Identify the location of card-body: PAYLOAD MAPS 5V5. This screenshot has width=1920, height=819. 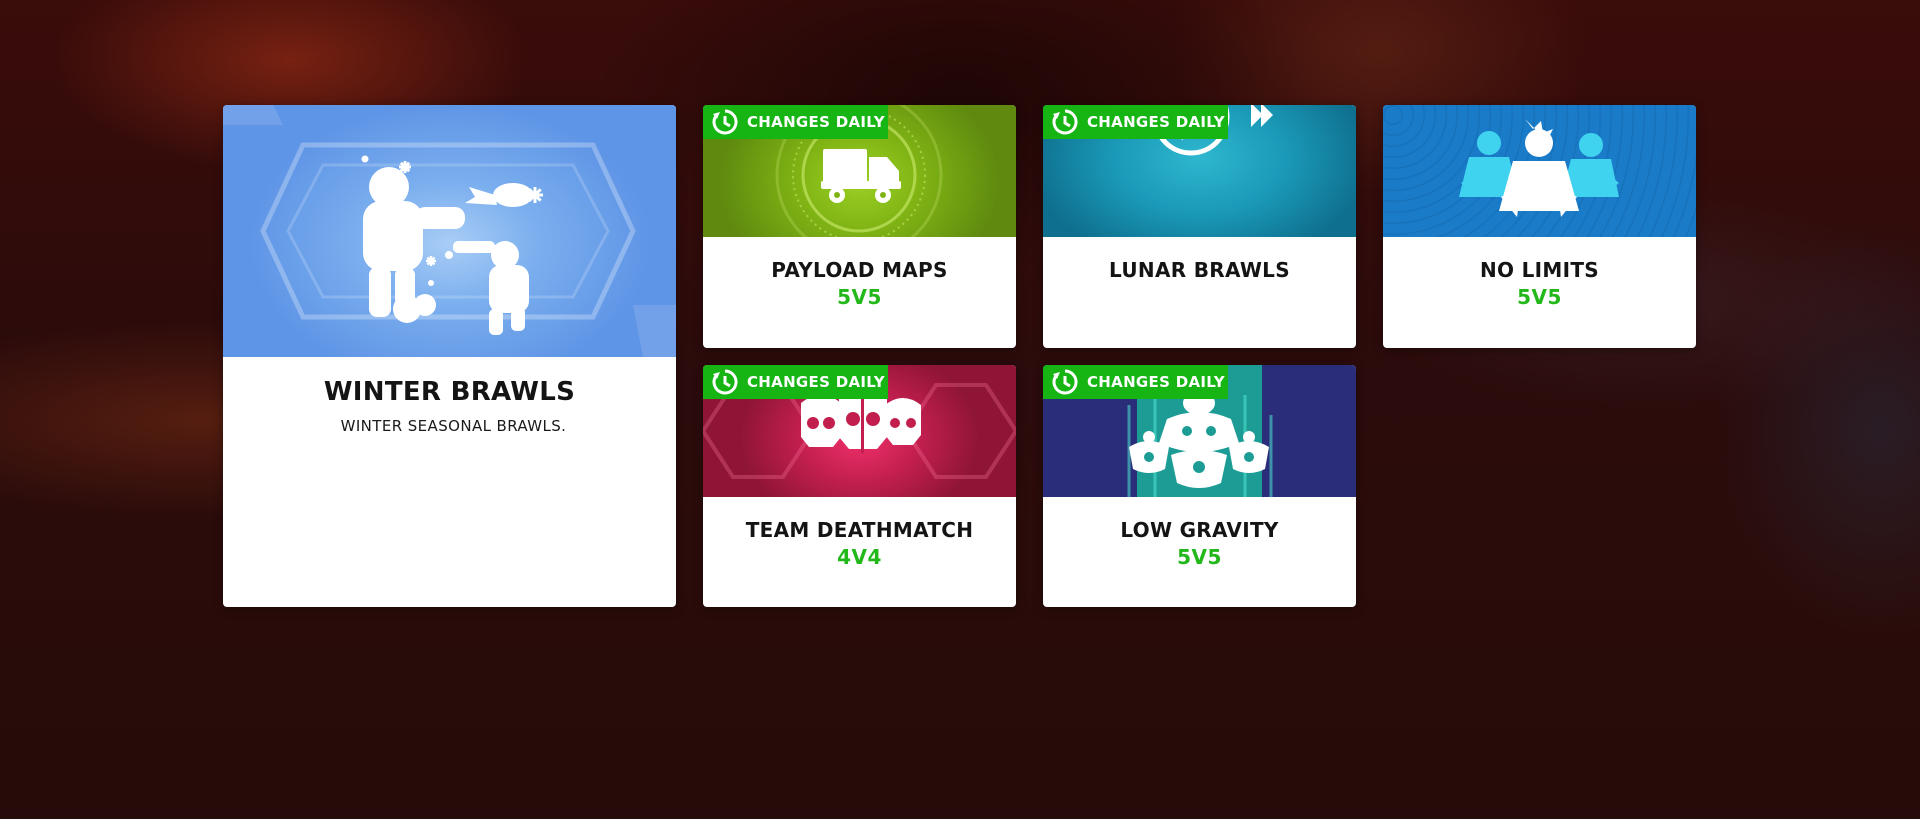
(859, 274).